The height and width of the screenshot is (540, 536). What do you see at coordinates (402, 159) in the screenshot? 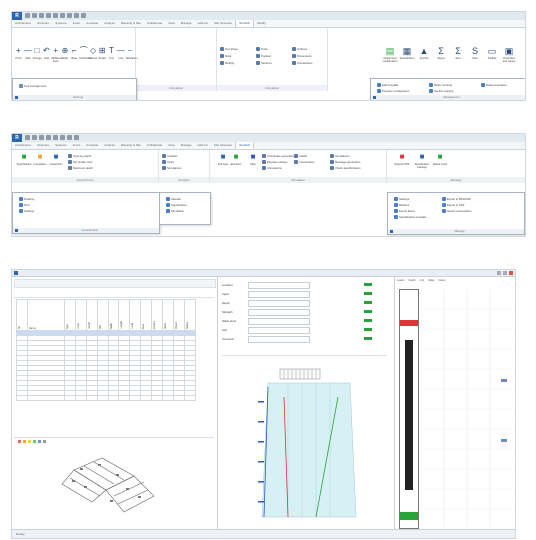
I see `reports-pdf-button: ■ Reports PDF` at bounding box center [402, 159].